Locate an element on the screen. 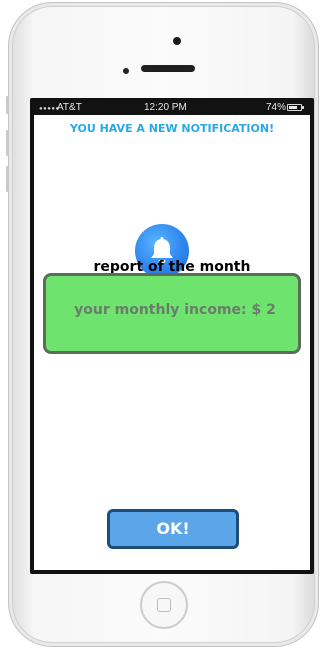 The image size is (325, 651). notification-header: YOU HAVE A NEW NOTIFICATION! is located at coordinates (172, 128).